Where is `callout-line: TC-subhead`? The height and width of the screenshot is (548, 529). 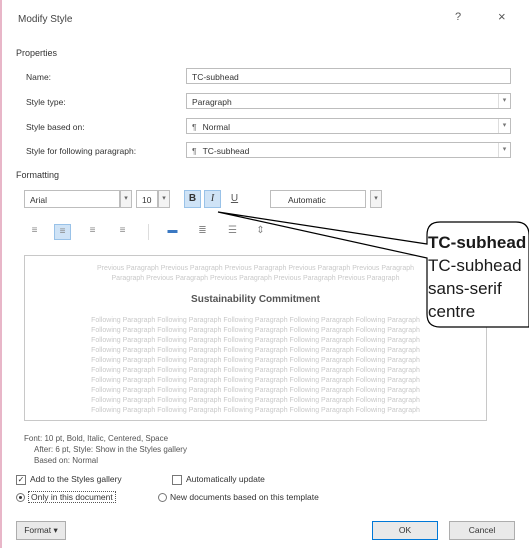
callout-line: TC-subhead is located at coordinates (475, 265).